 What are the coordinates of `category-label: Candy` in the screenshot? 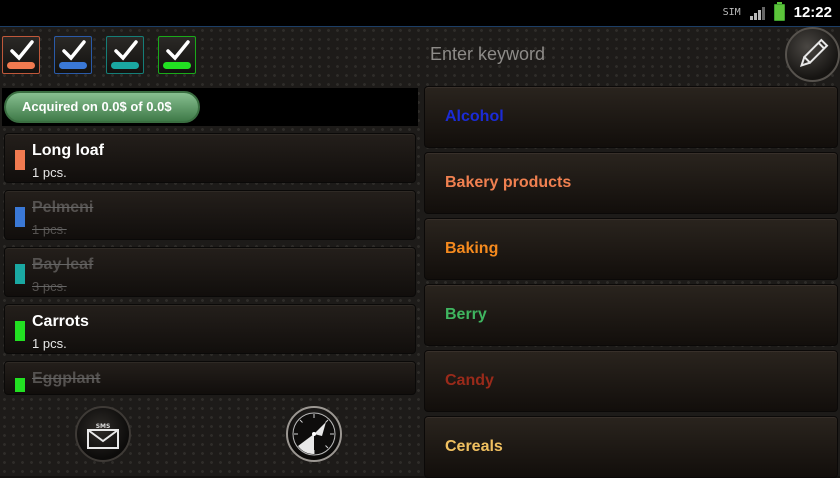 It's located at (469, 380).